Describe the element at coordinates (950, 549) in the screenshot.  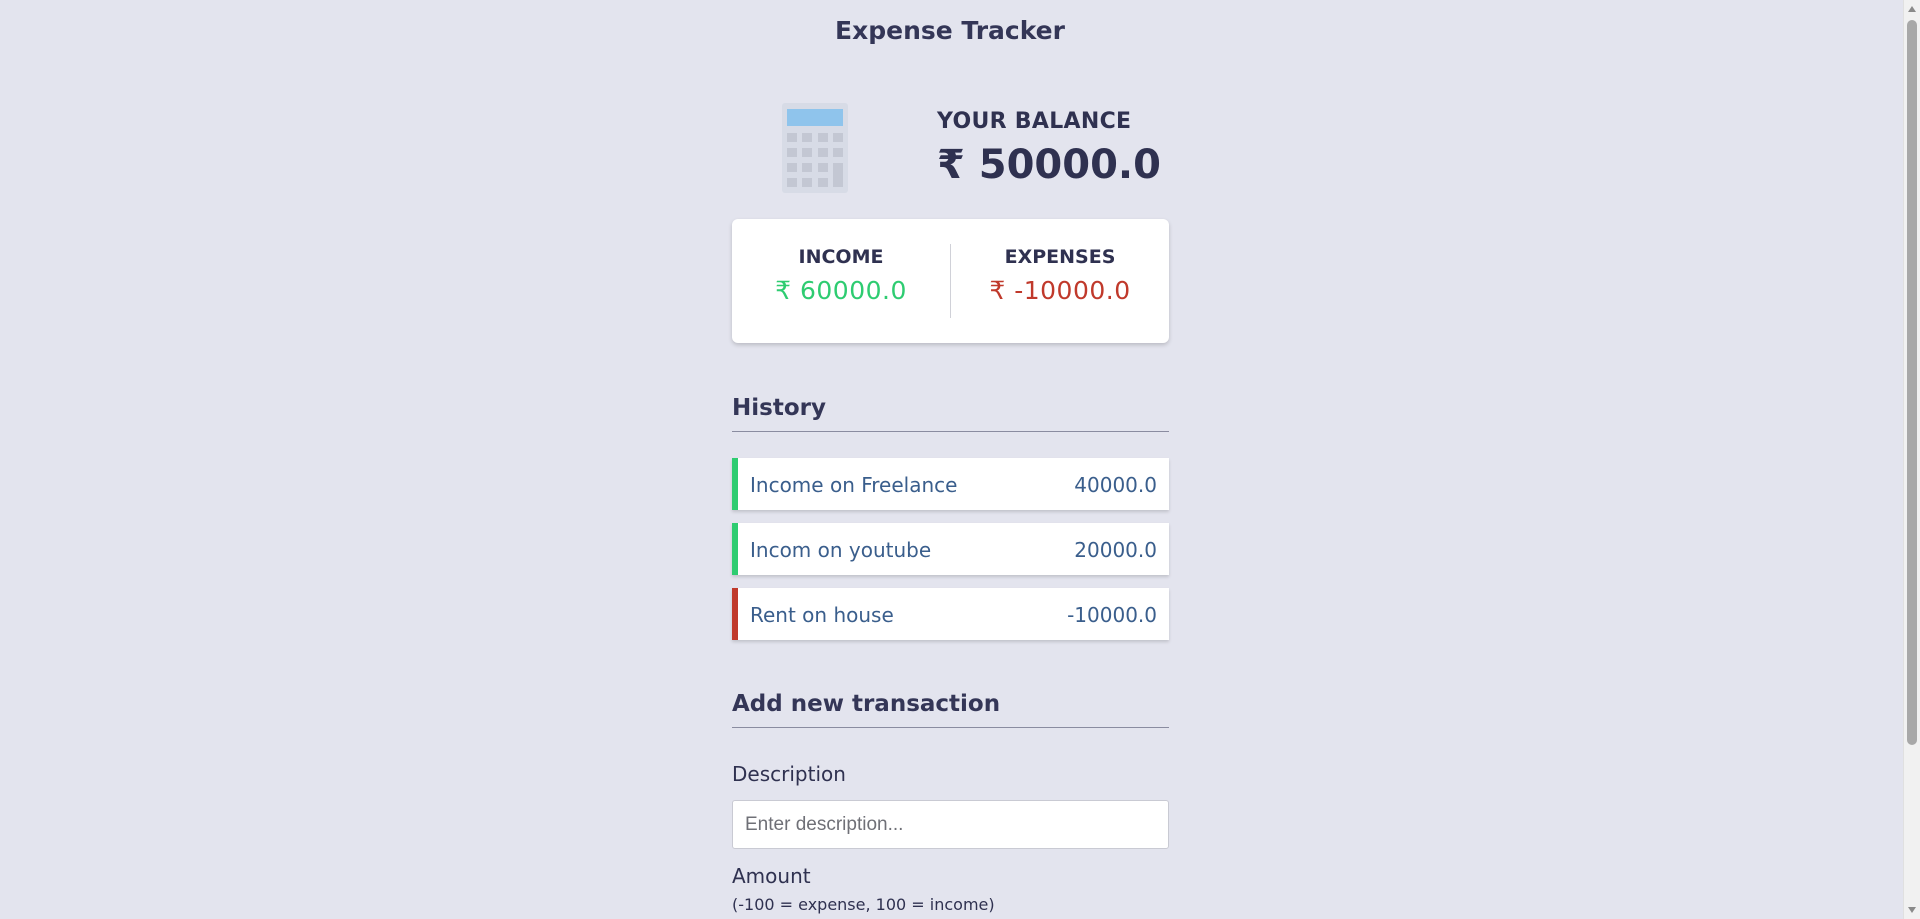
I see `history-item: Incom on youtube 20000.0` at that location.